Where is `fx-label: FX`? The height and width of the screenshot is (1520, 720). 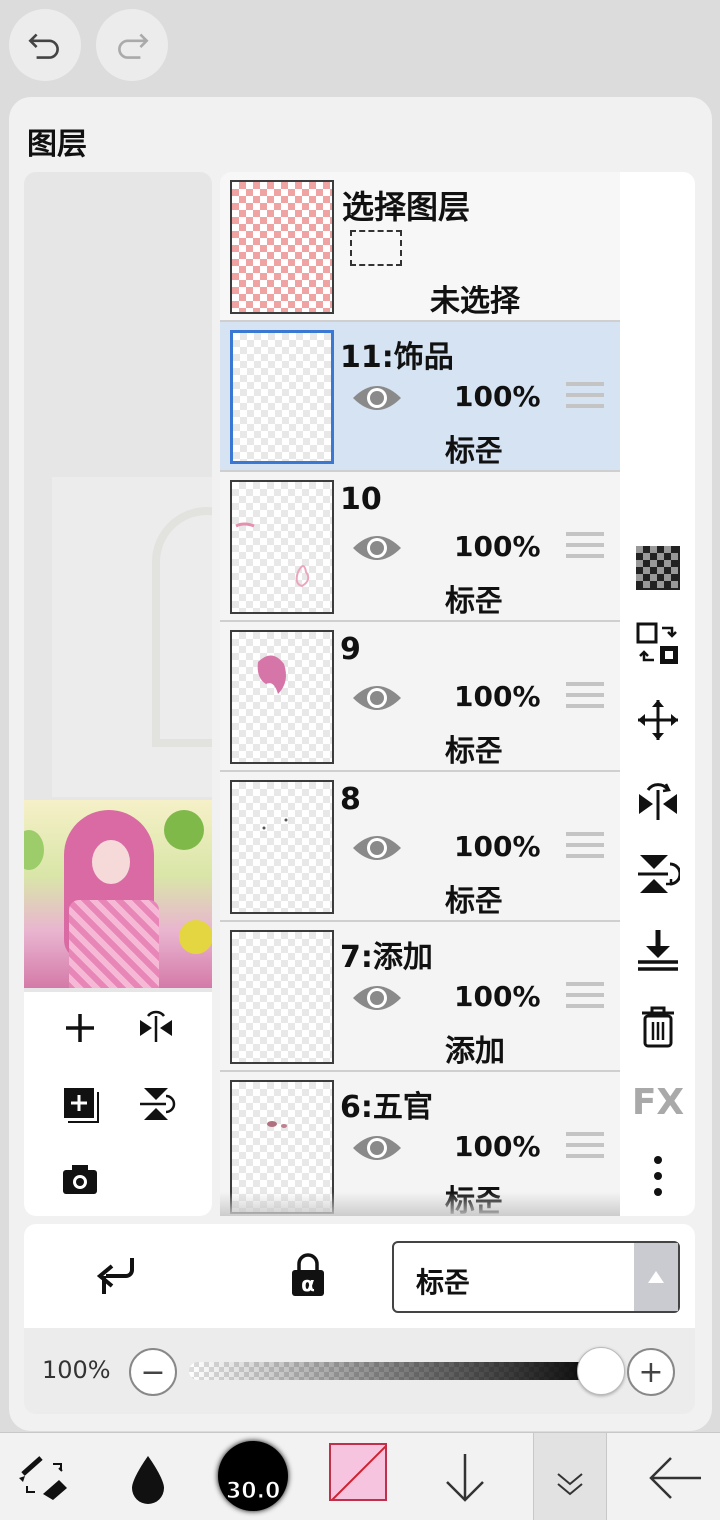
fx-label: FX is located at coordinates (658, 1102).